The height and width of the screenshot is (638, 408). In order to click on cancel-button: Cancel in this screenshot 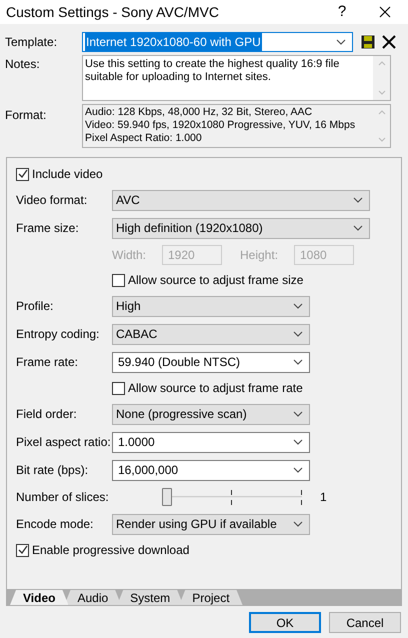, I will do `click(365, 622)`.